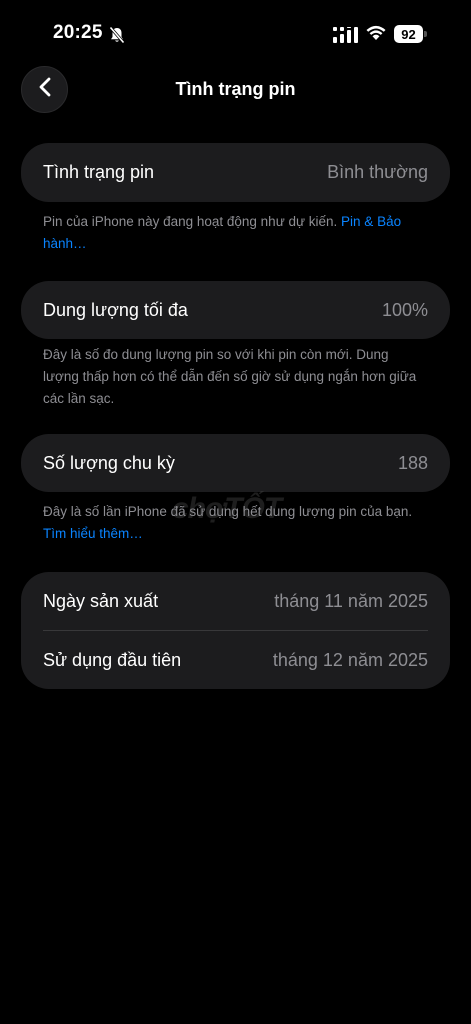  I want to click on manufacture-date-label: Ngày sản xuất, so click(101, 600).